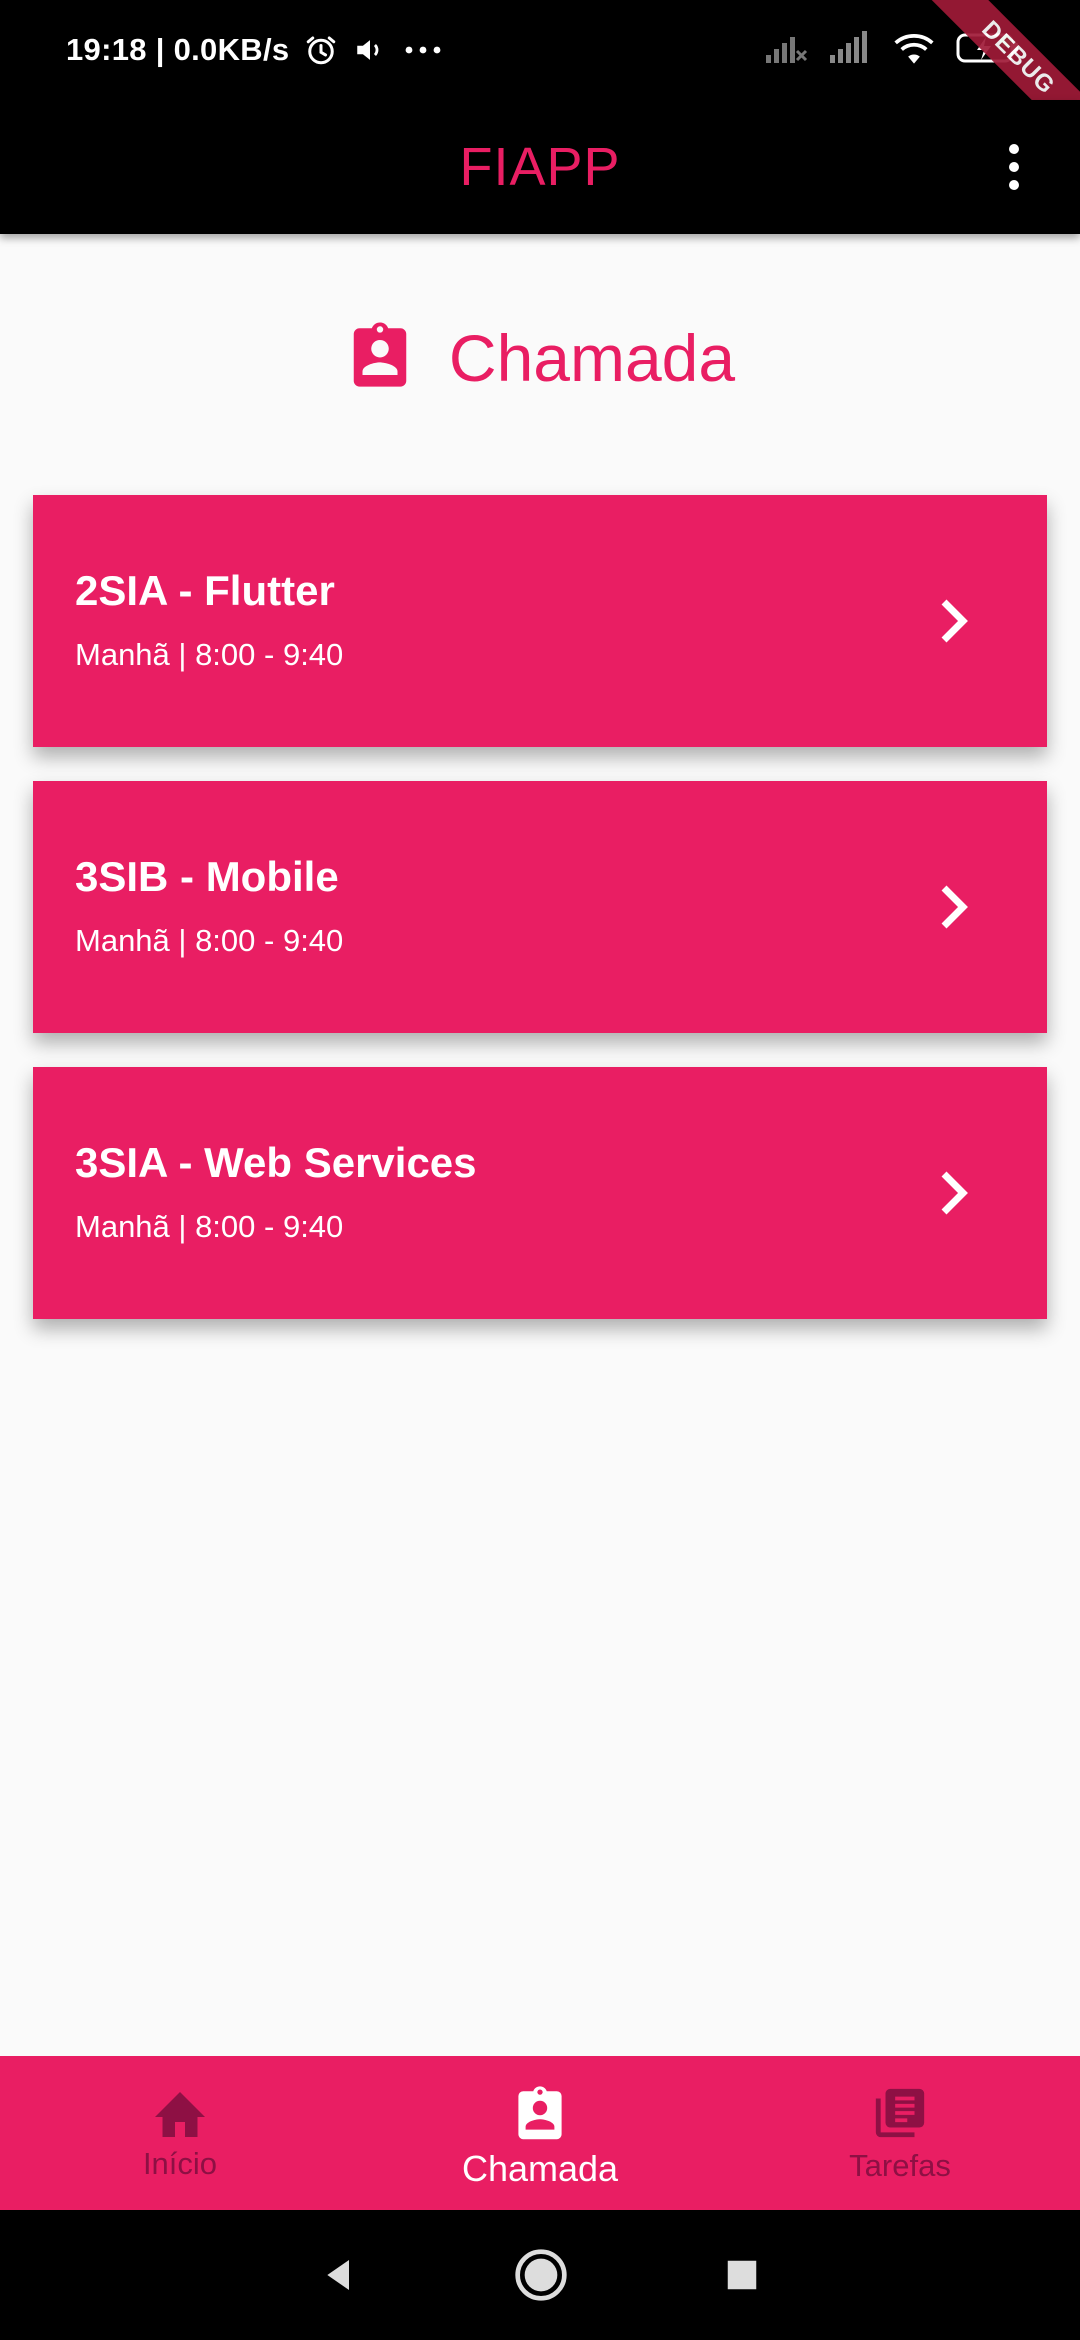  I want to click on bottom-navigation: Início Chamada Tarefas, so click(540, 2133).